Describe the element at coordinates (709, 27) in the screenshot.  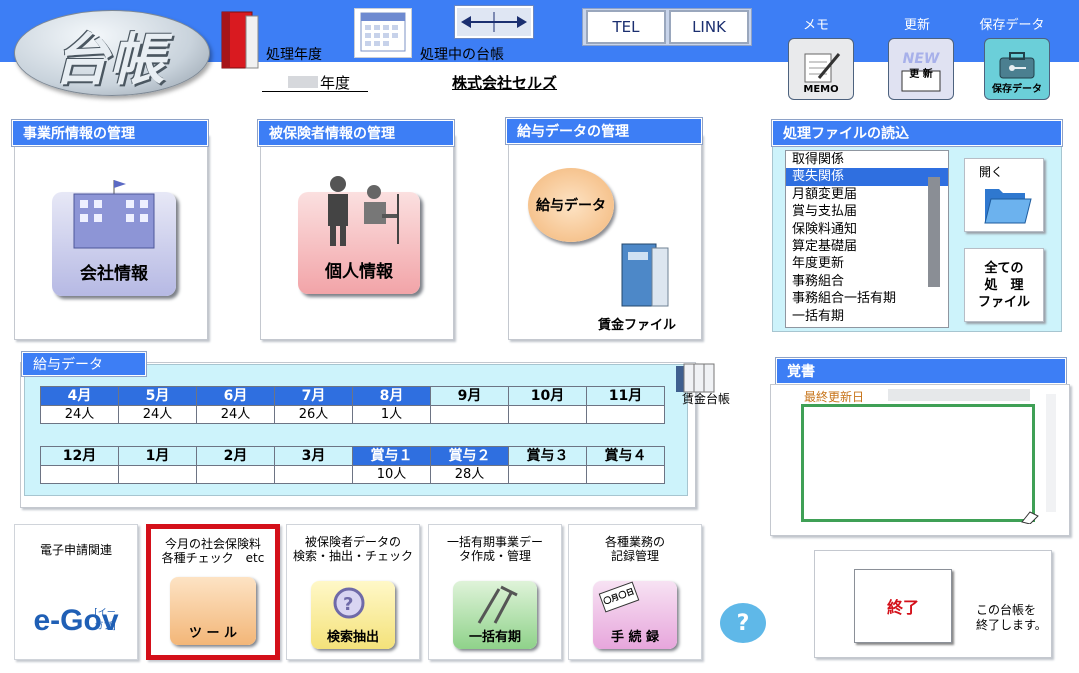
I see `link-button: LINK` at that location.